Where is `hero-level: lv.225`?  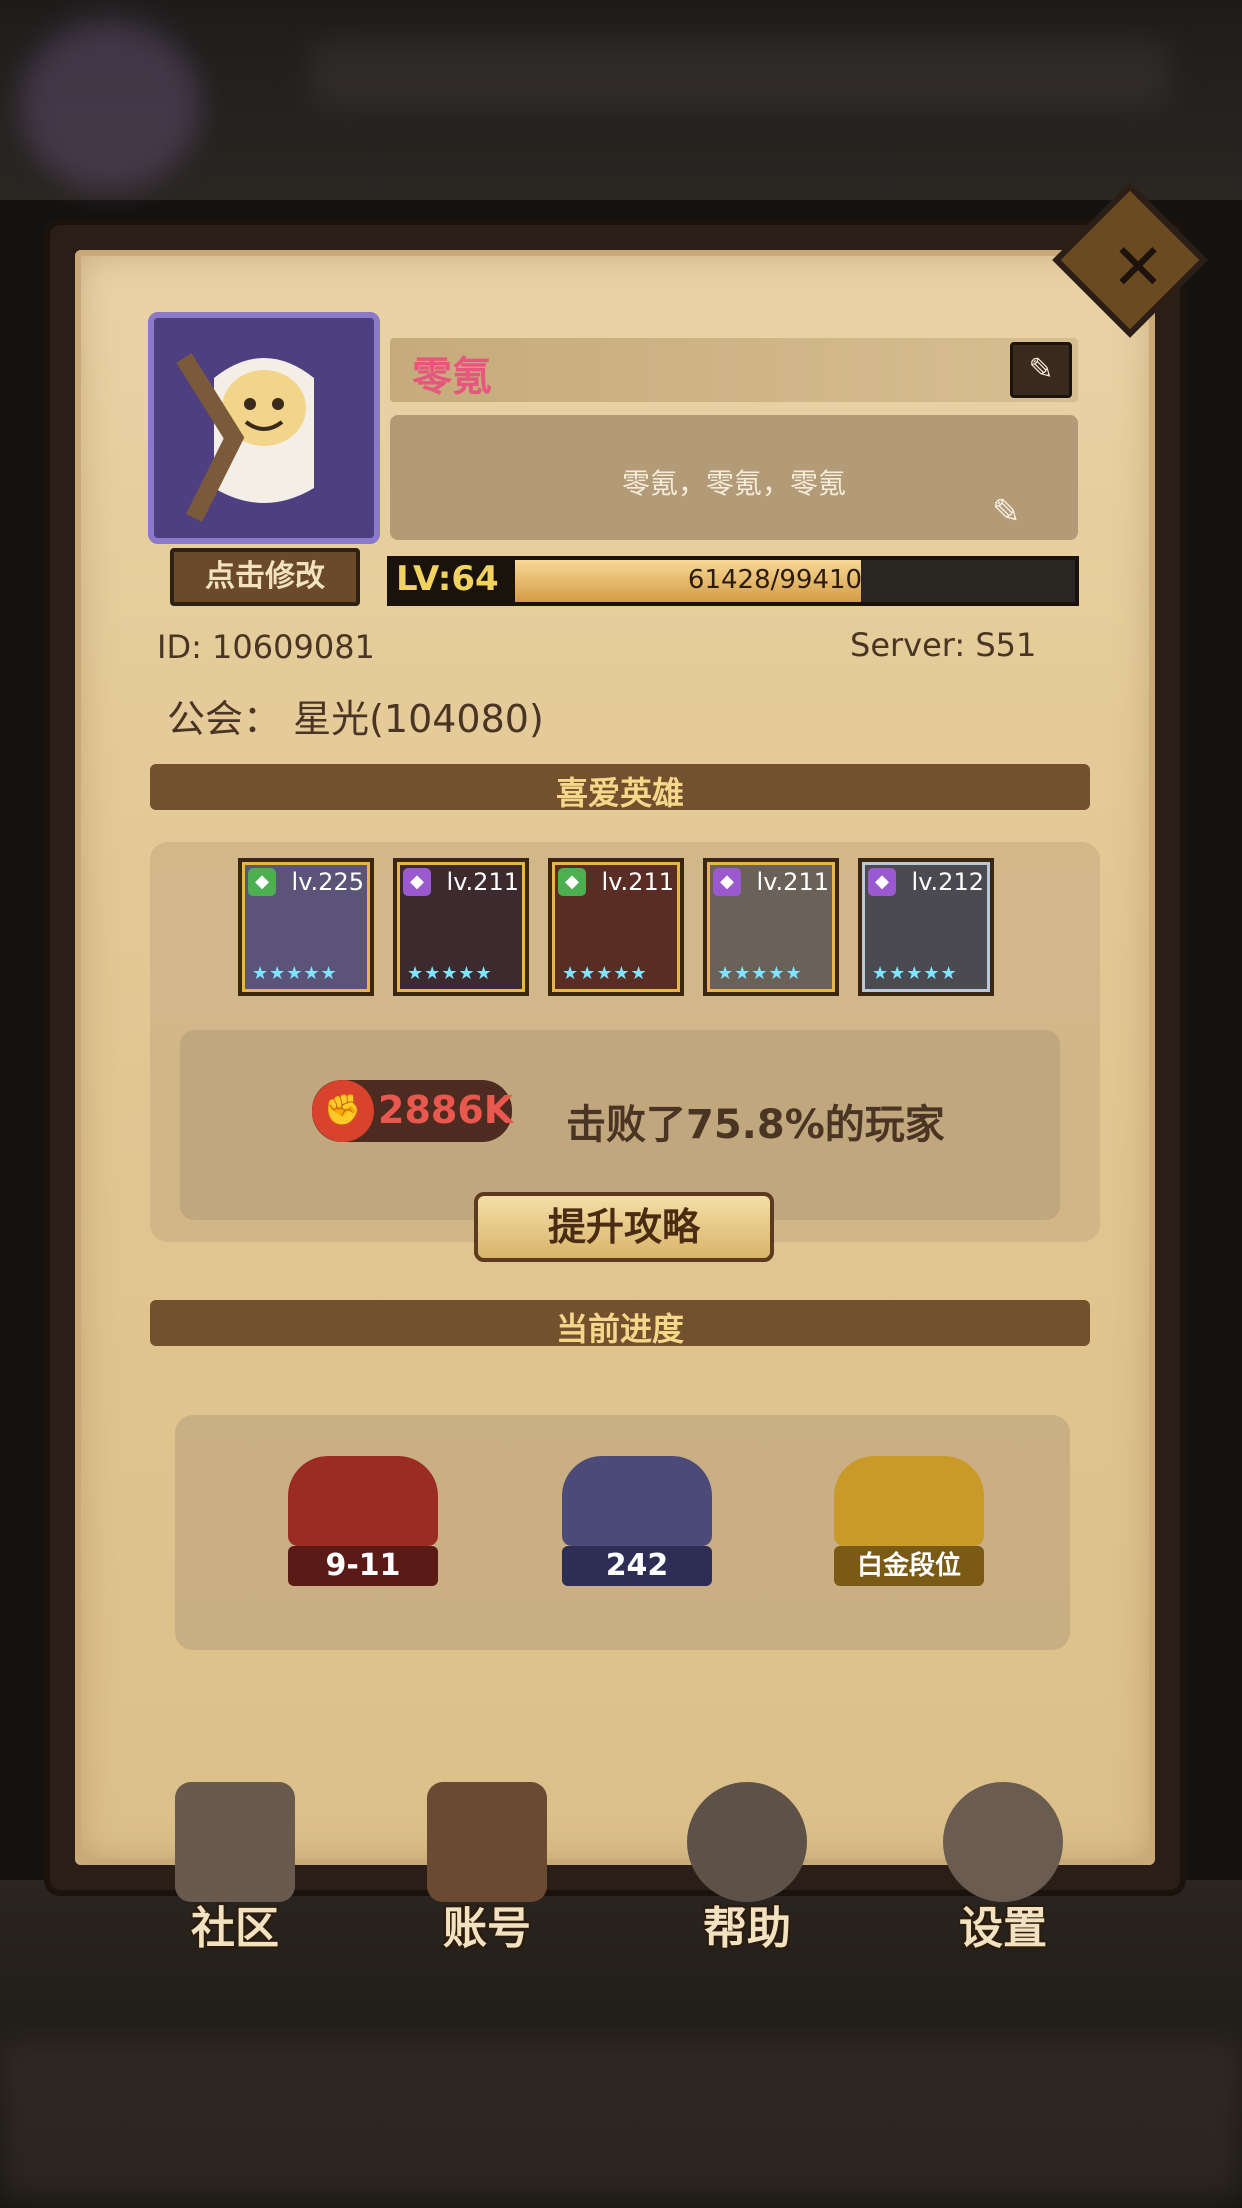
hero-level: lv.225 is located at coordinates (327, 882).